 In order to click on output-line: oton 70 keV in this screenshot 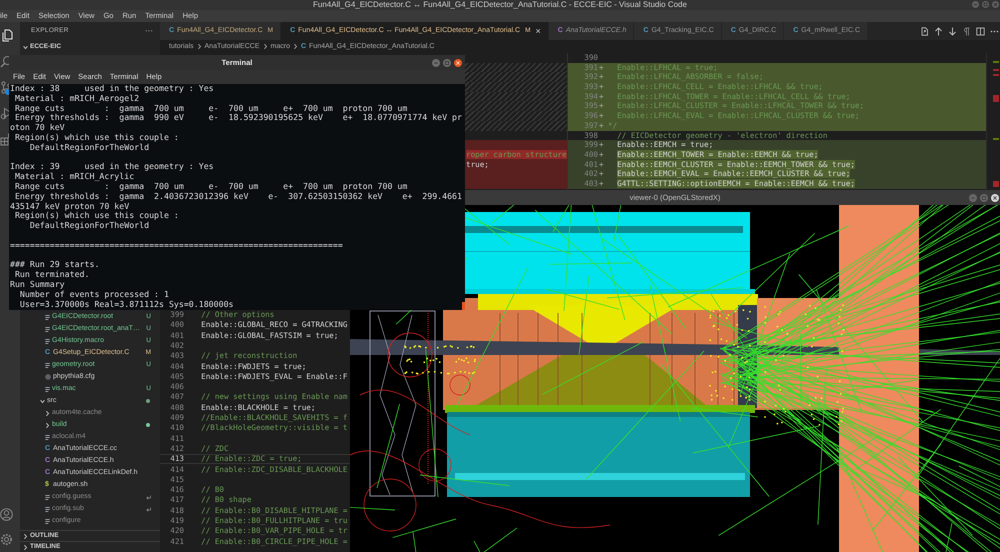, I will do `click(37, 128)`.